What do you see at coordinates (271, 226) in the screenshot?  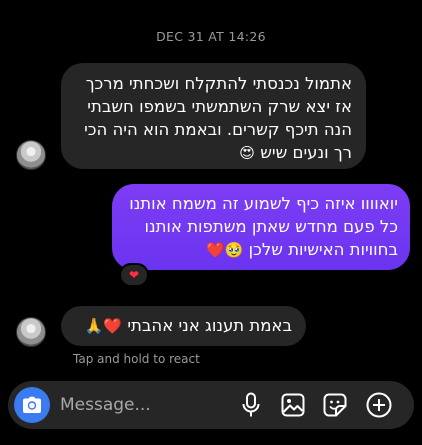 I see `message-line: כל פעם מחדש שאתן משתפות אותנו` at bounding box center [271, 226].